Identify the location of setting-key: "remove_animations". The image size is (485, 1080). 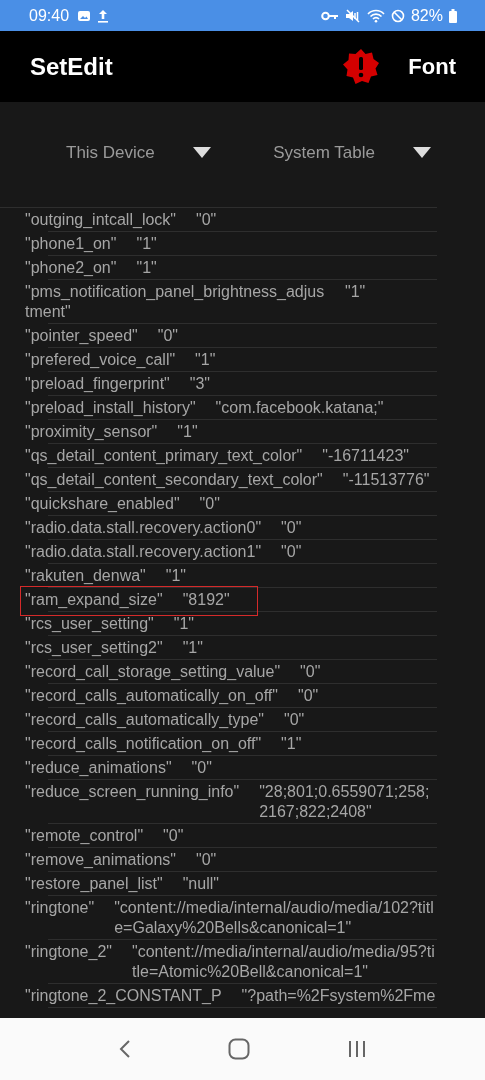
(100, 860).